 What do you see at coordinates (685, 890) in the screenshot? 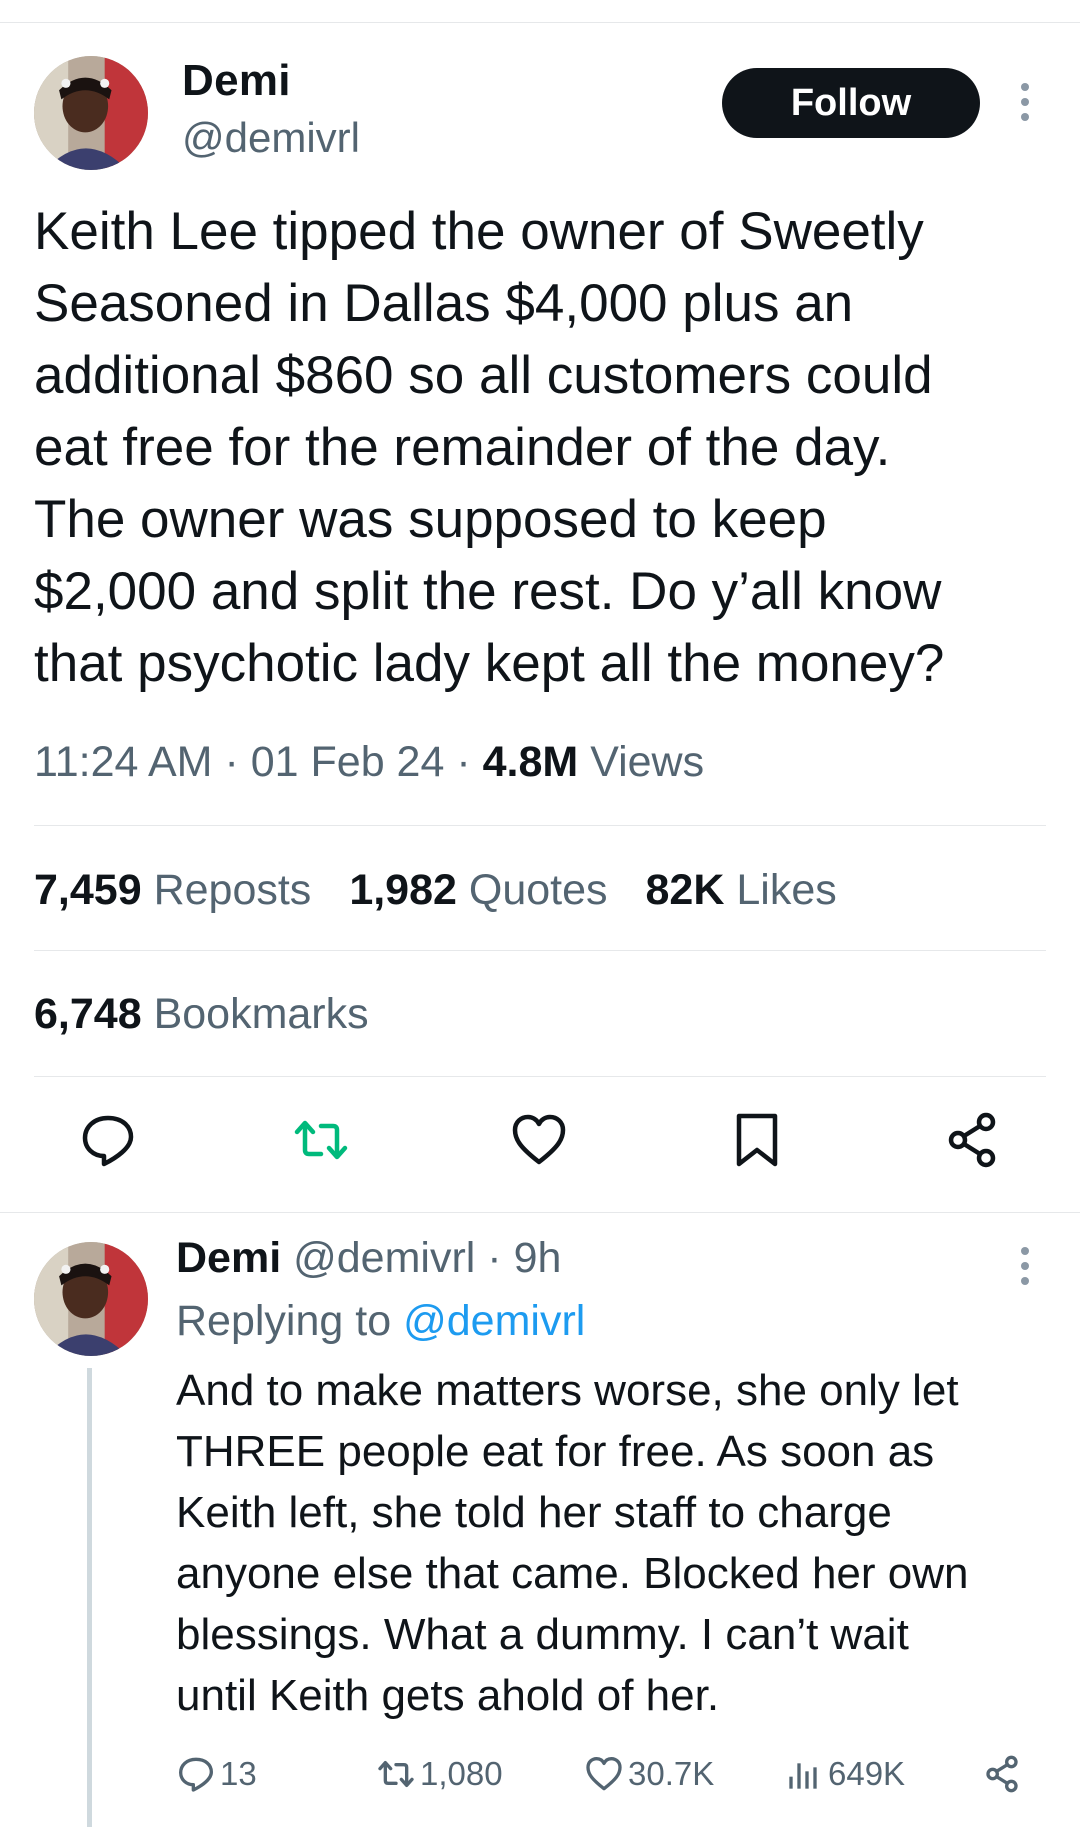
I see `likes-count: 82K` at bounding box center [685, 890].